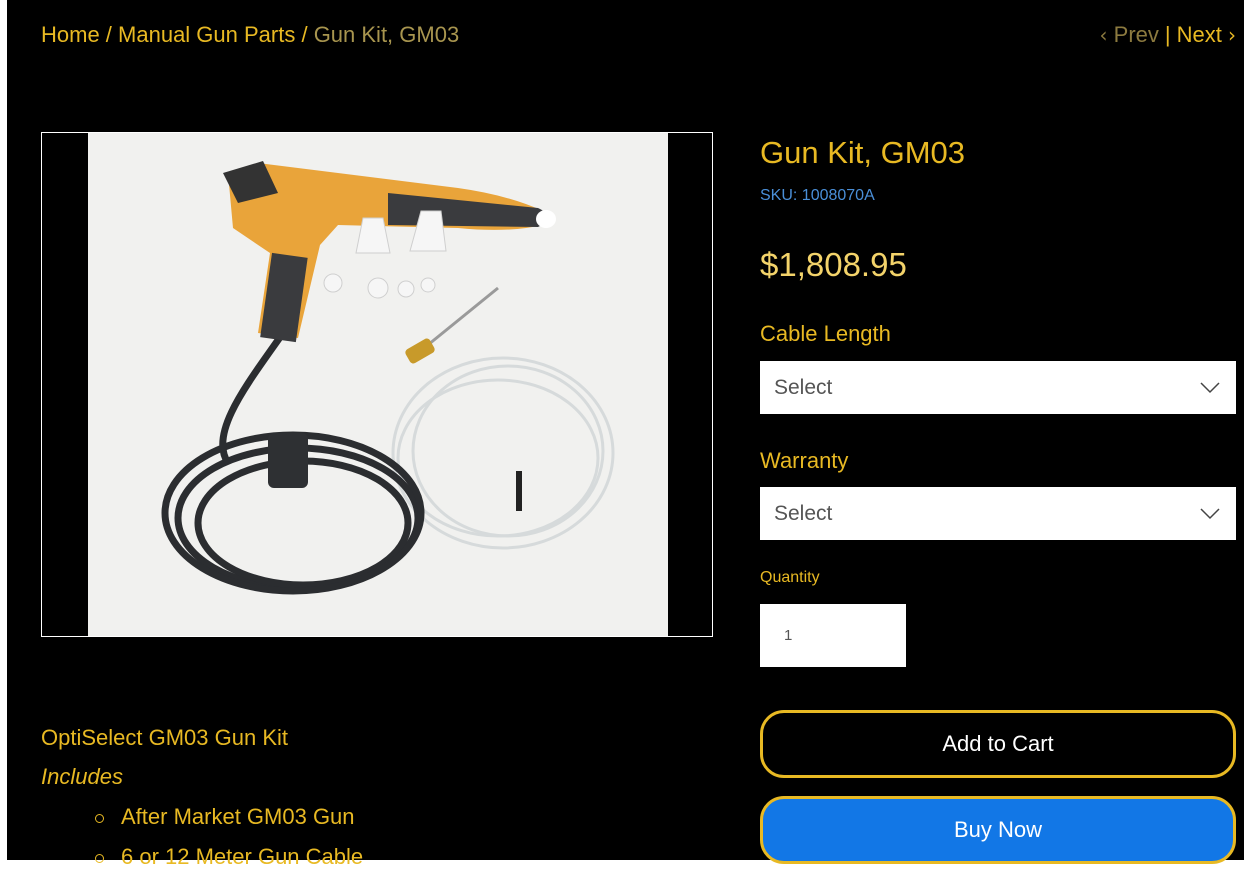 This screenshot has height=884, width=1244. What do you see at coordinates (164, 737) in the screenshot?
I see `description-title: OptiSelect GM03 Gun Kit` at bounding box center [164, 737].